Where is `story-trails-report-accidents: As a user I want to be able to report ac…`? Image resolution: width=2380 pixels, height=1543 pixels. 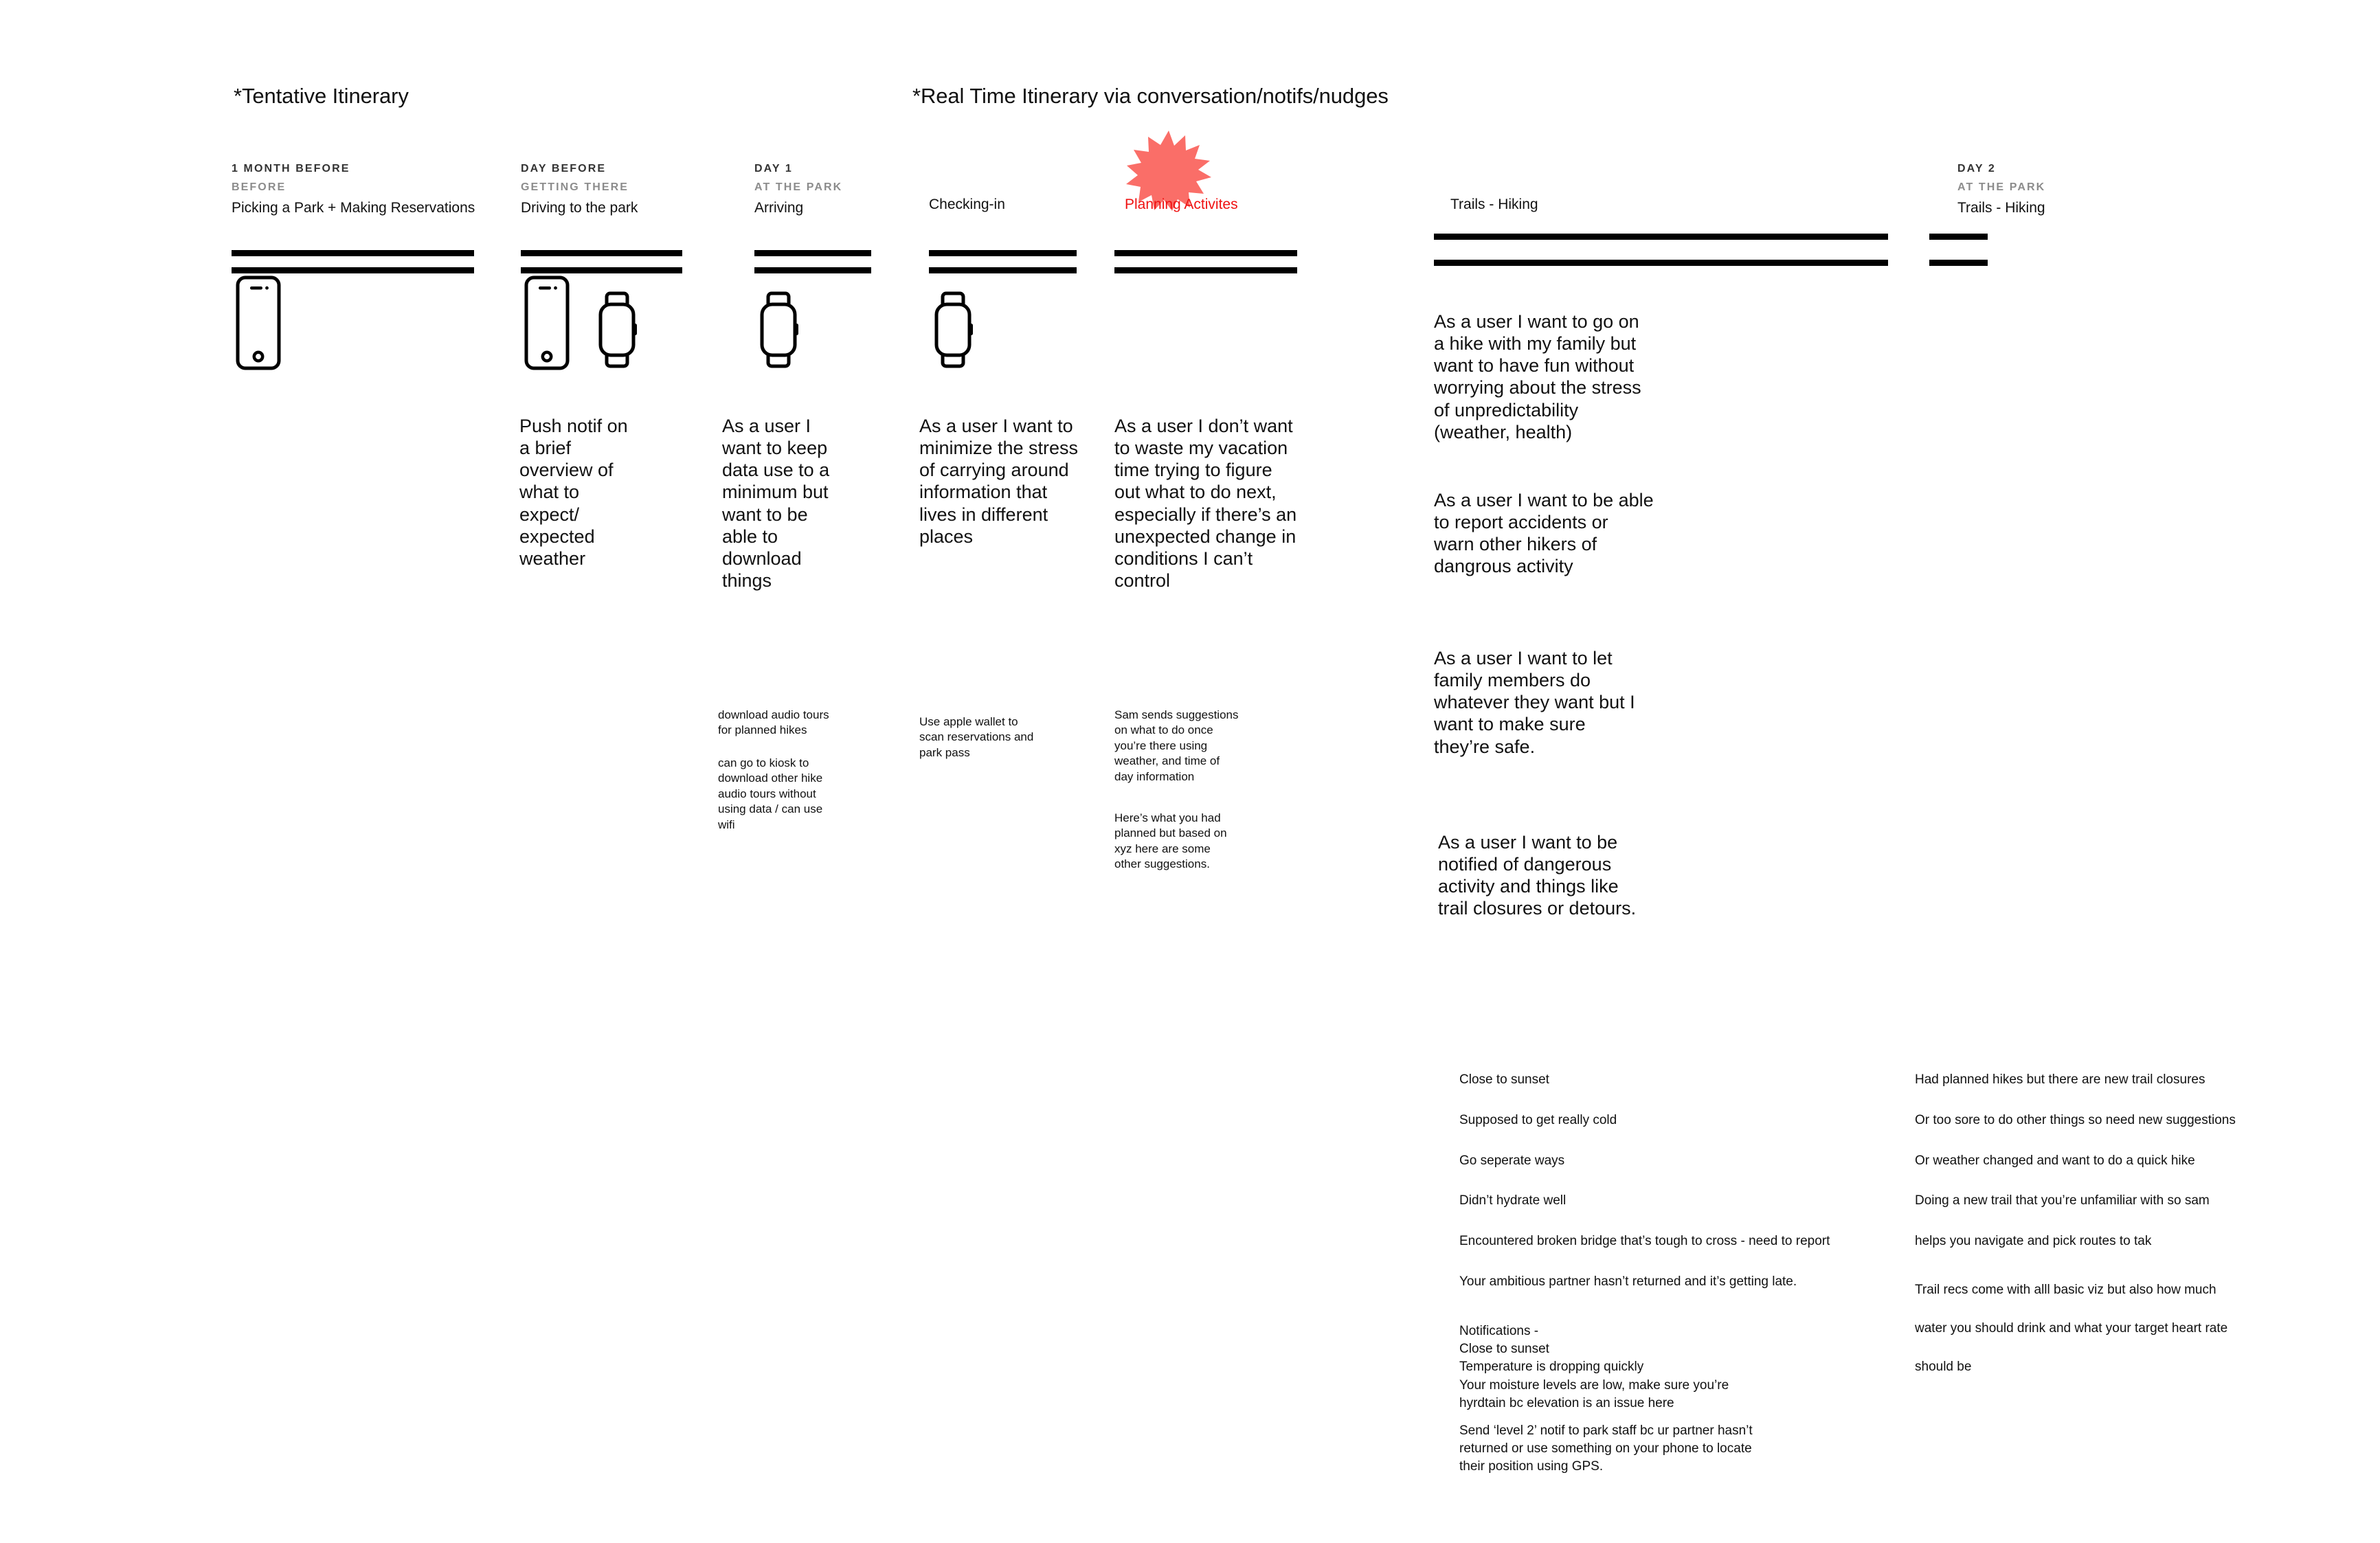
story-trails-report-accidents: As a user I want to be able to report ac… is located at coordinates (1544, 533).